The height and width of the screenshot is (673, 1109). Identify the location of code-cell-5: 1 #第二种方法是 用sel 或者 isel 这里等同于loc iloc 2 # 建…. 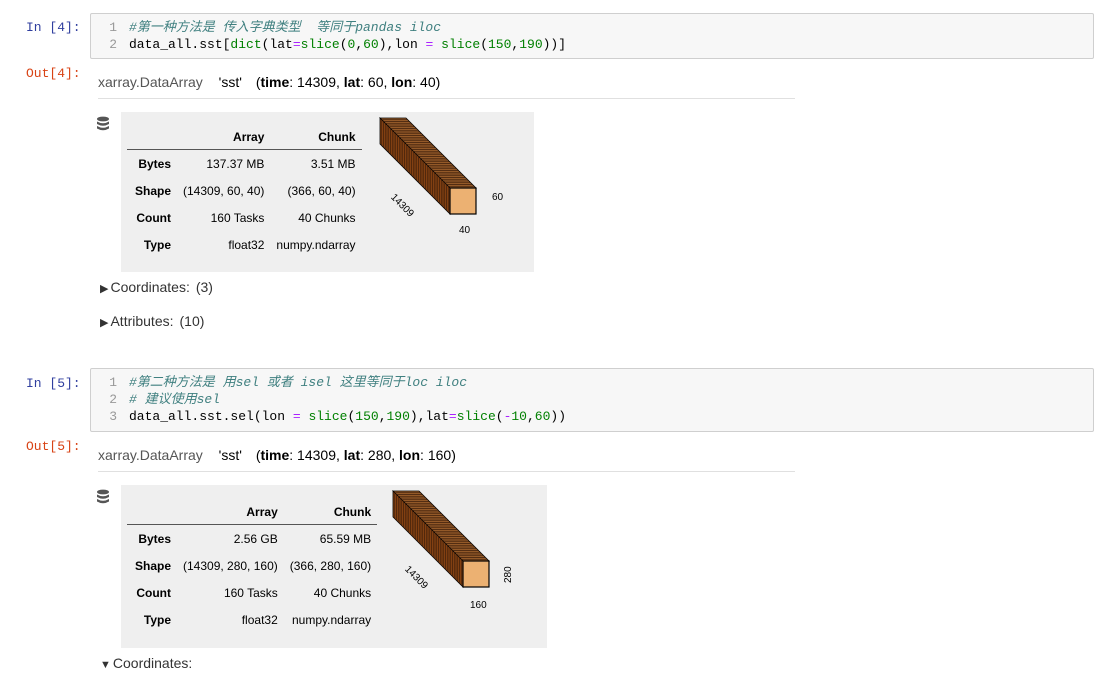
(592, 400).